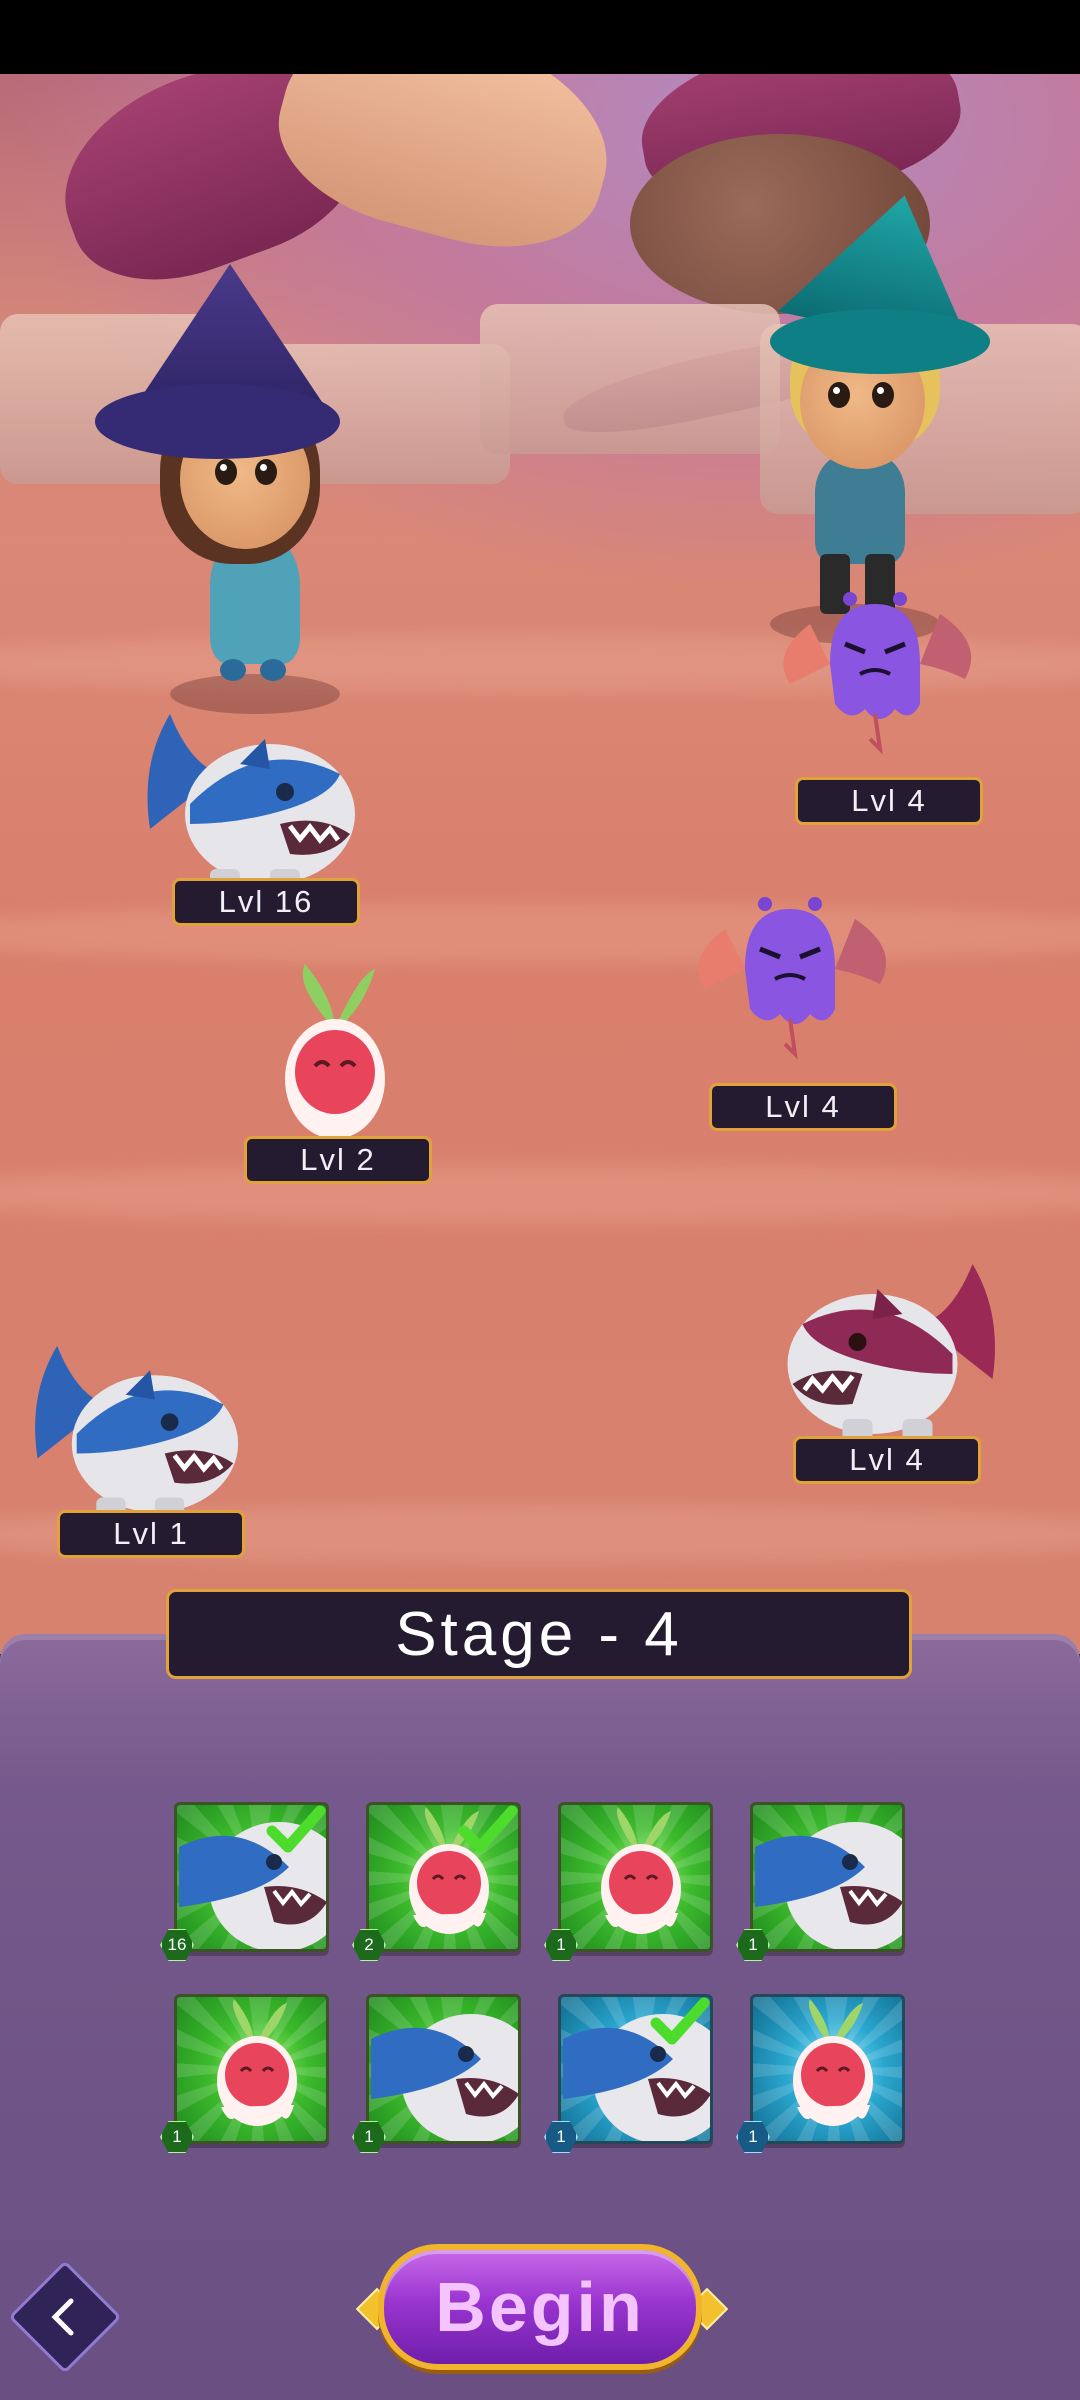  I want to click on begin-button: Begin, so click(540, 2307).